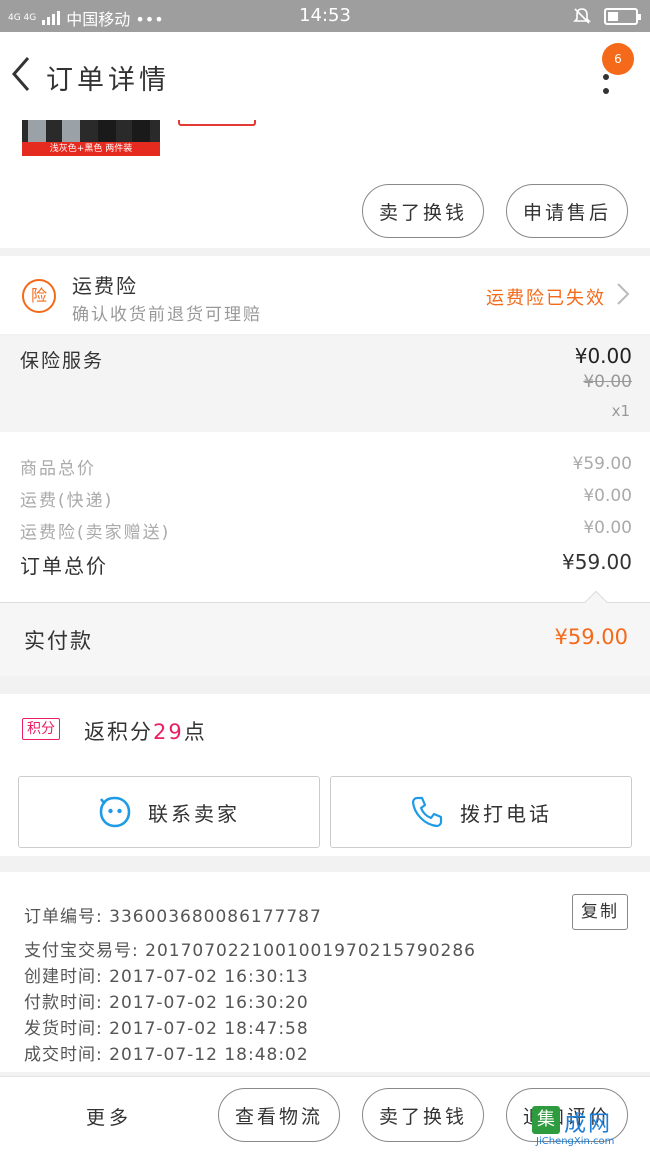 The height and width of the screenshot is (1155, 650). What do you see at coordinates (600, 912) in the screenshot?
I see `copy-button: 复制` at bounding box center [600, 912].